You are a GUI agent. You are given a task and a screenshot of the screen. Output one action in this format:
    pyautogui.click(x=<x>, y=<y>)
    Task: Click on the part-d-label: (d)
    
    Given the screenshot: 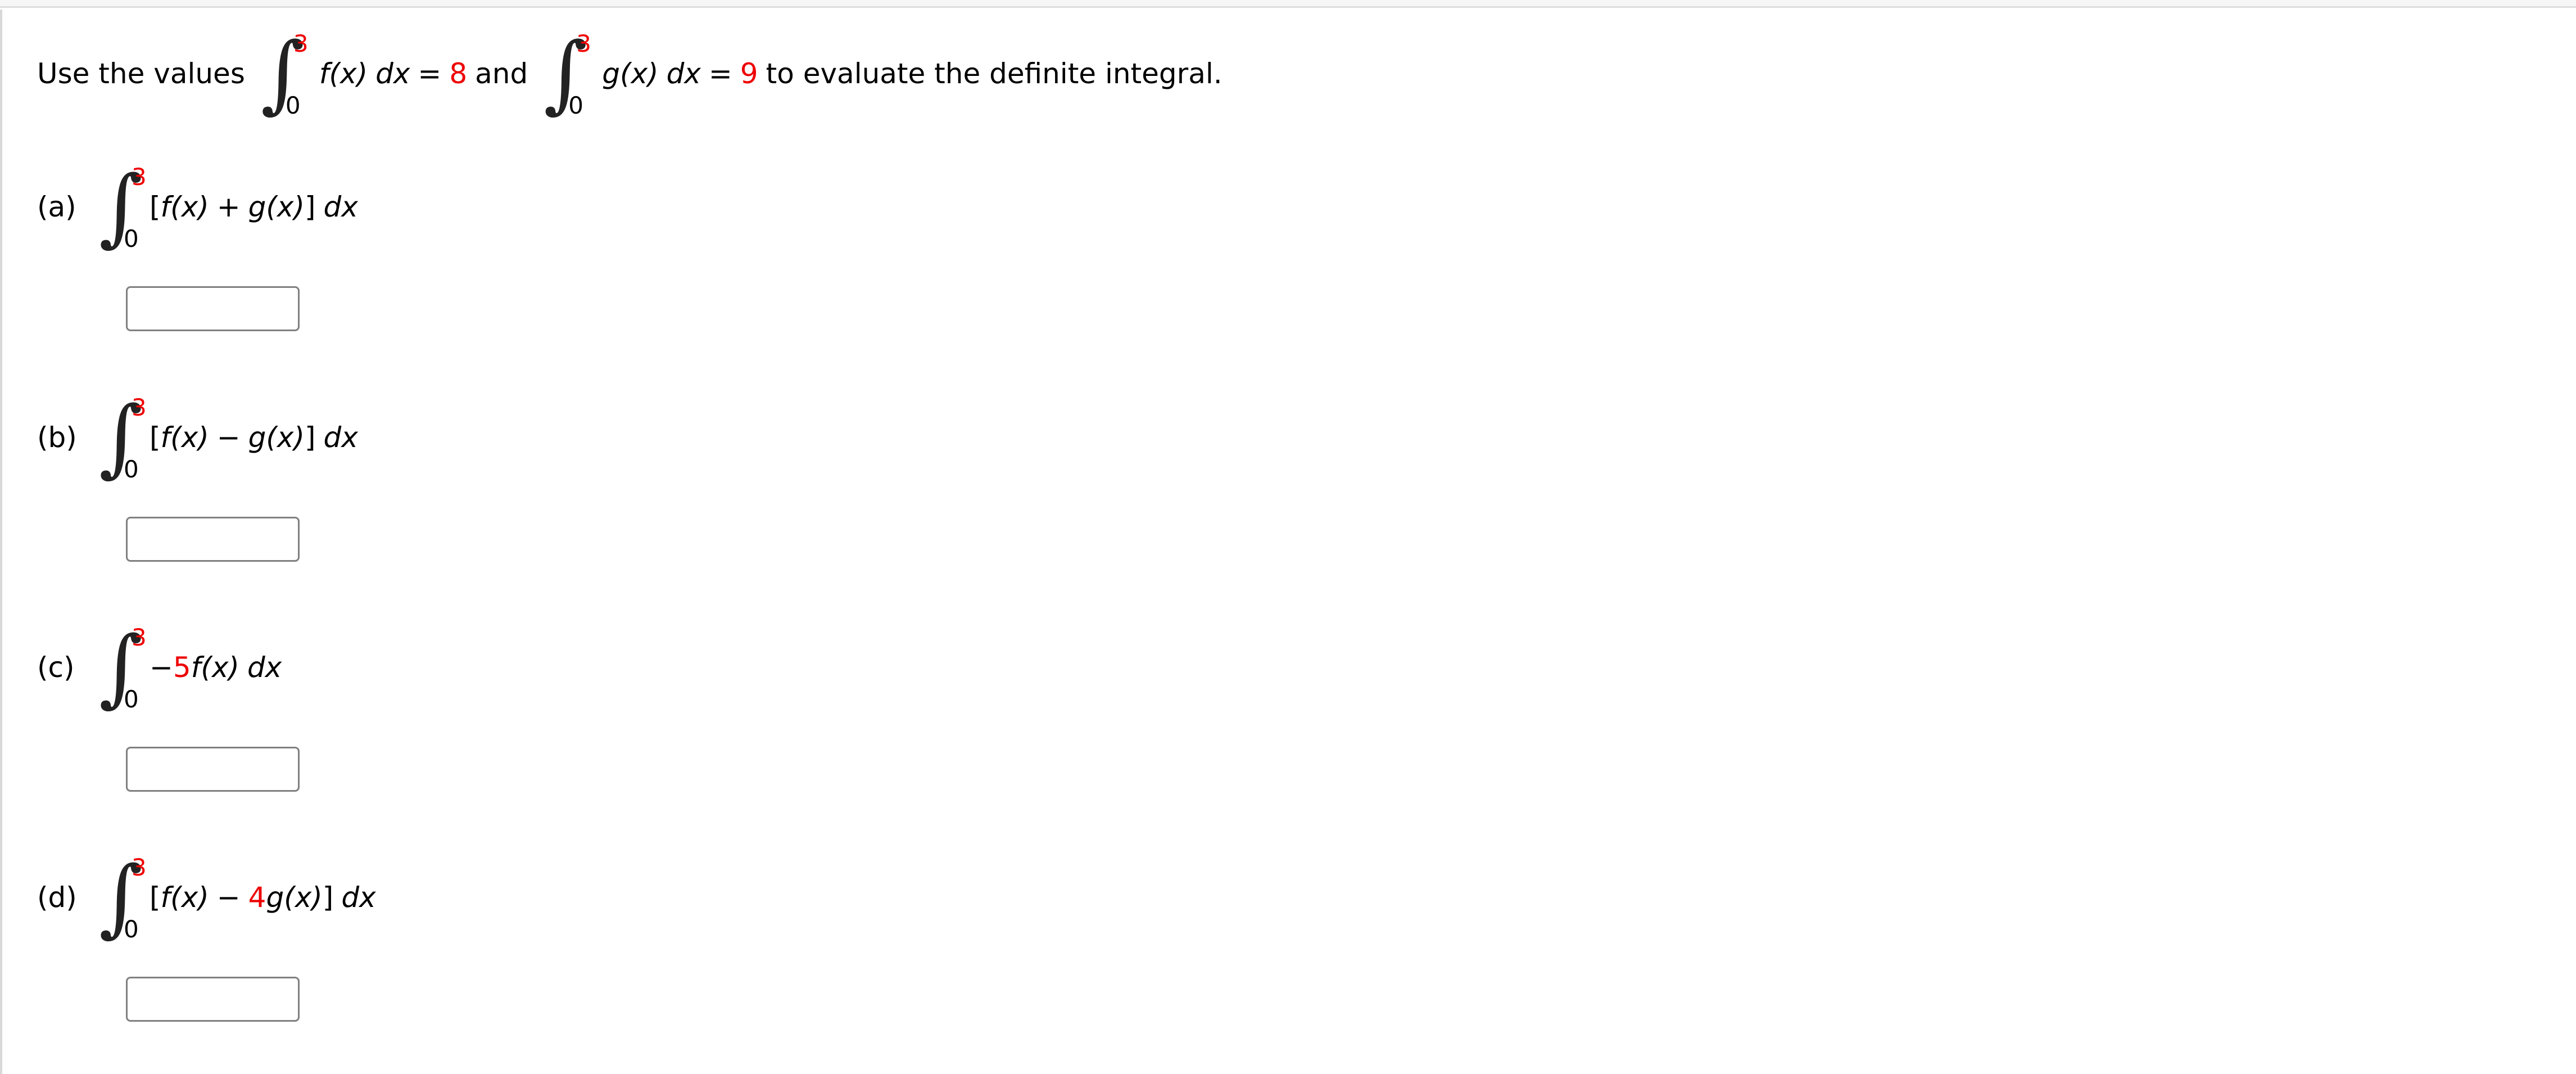 What is the action you would take?
    pyautogui.click(x=57, y=897)
    